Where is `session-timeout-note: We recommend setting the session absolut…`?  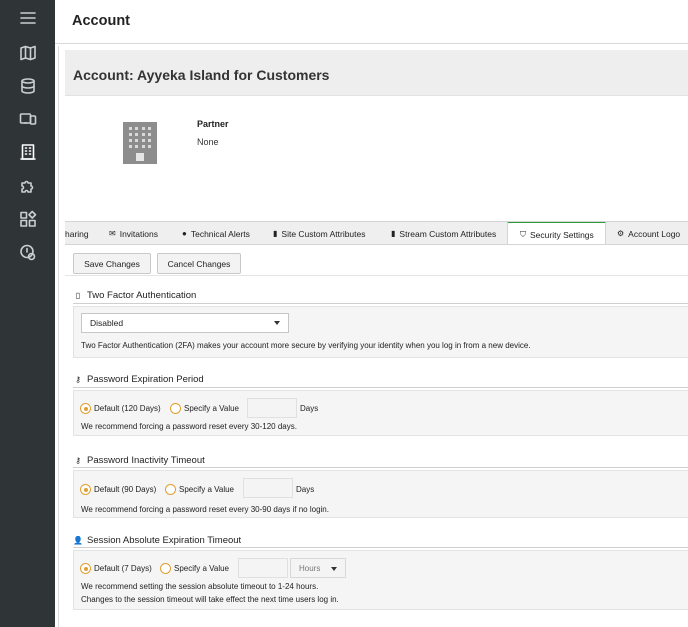
session-timeout-note: We recommend setting the session absolut… is located at coordinates (200, 586).